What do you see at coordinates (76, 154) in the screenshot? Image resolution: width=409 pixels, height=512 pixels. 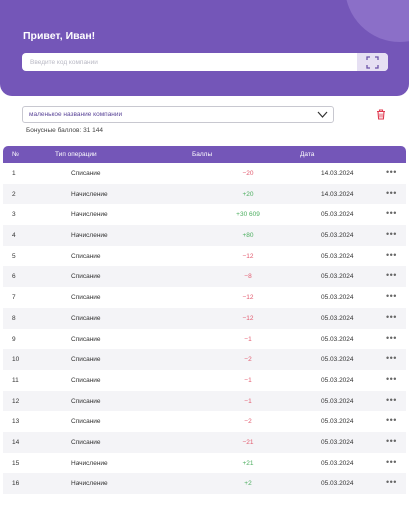 I see `column-operation-type: Тип операции` at bounding box center [76, 154].